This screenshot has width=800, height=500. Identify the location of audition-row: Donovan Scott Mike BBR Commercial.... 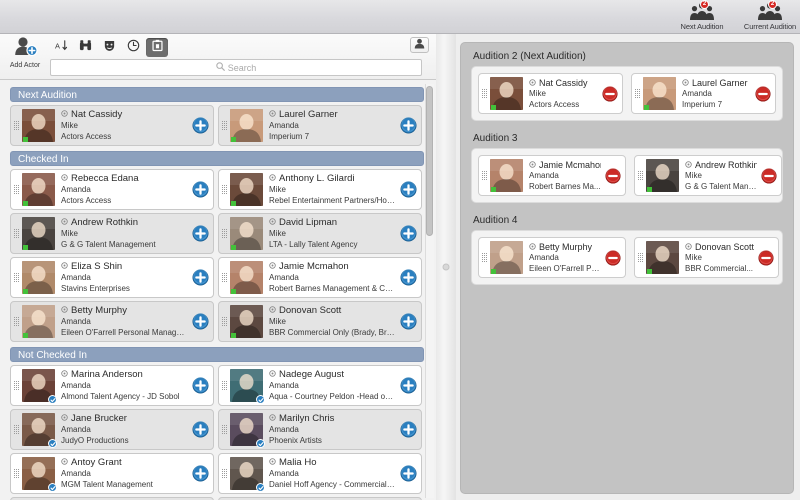
(707, 257).